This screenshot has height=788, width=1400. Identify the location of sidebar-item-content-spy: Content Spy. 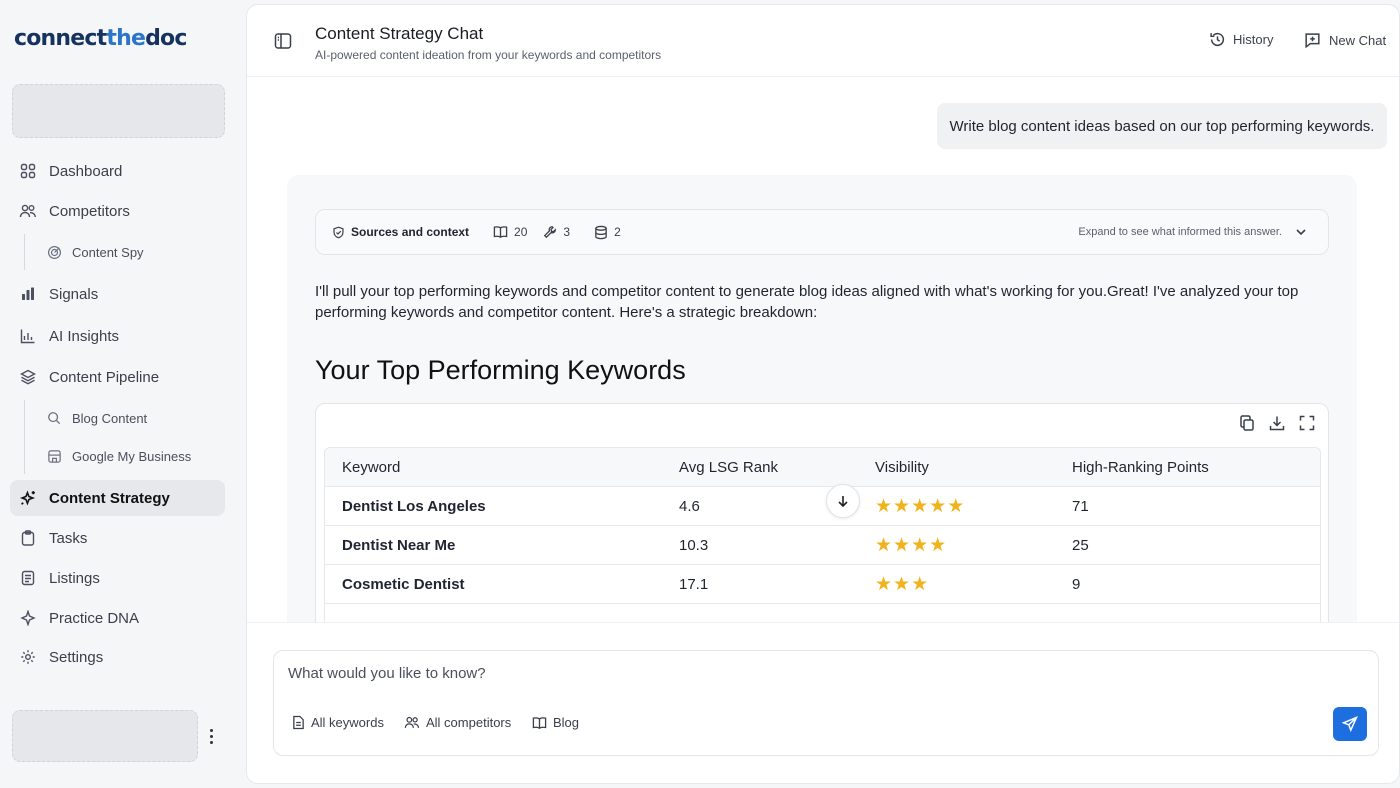
(124, 252).